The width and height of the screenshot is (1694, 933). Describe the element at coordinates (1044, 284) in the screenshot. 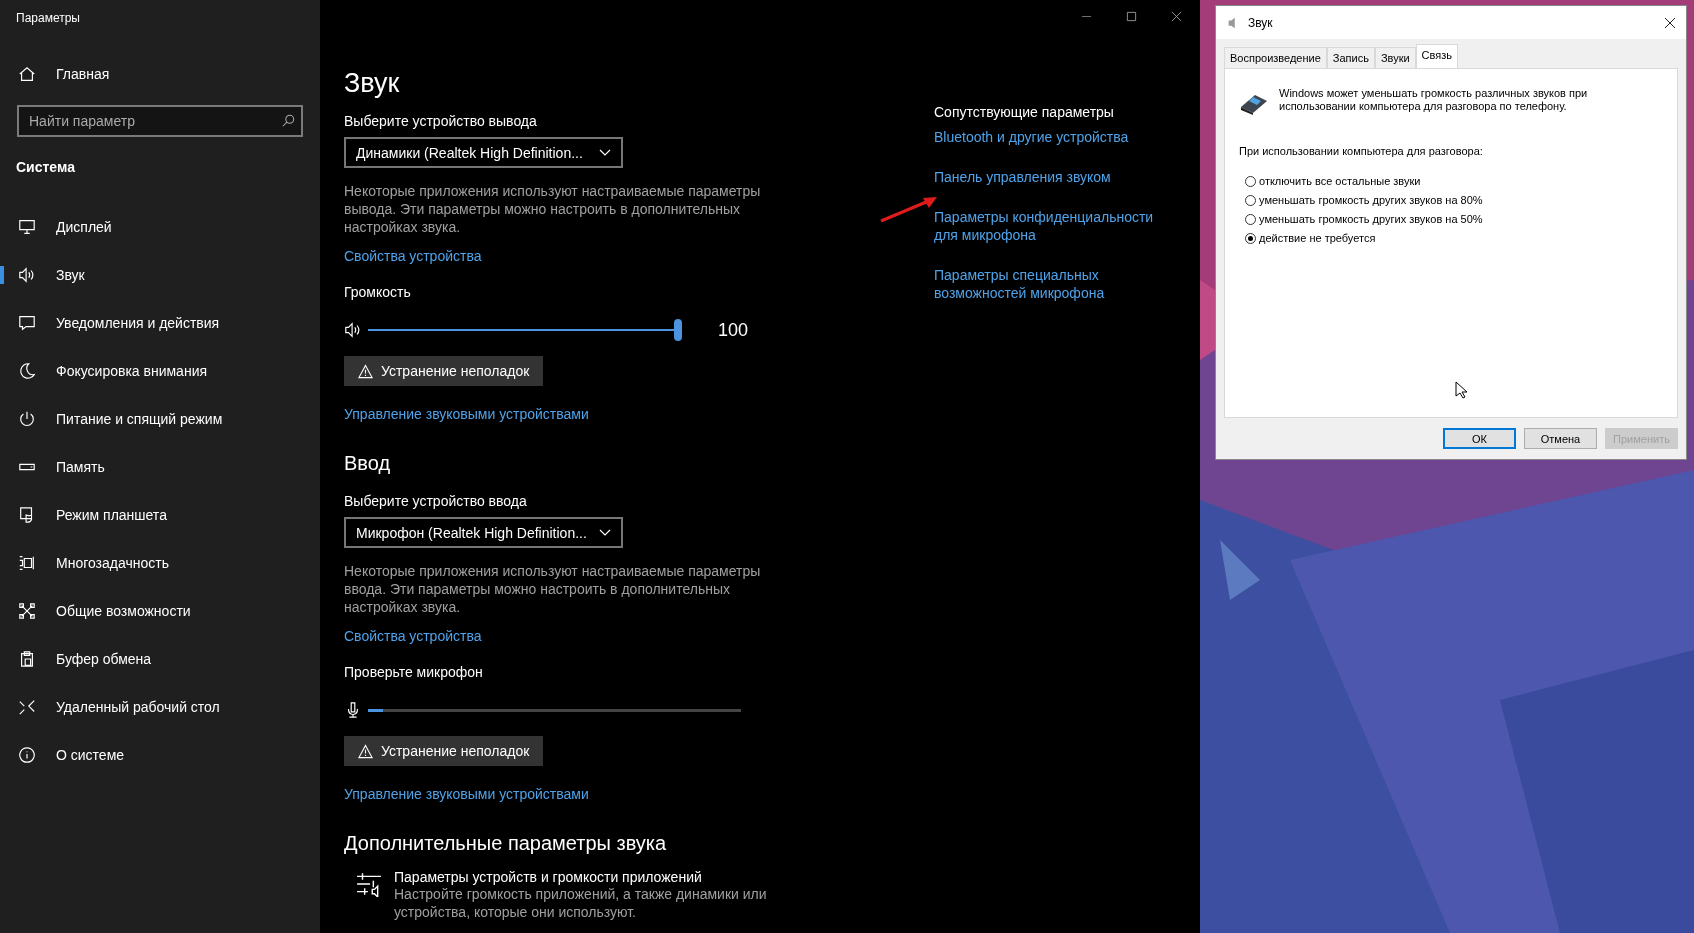

I see `related-link: Параметры специальных возможностей микрофона` at that location.